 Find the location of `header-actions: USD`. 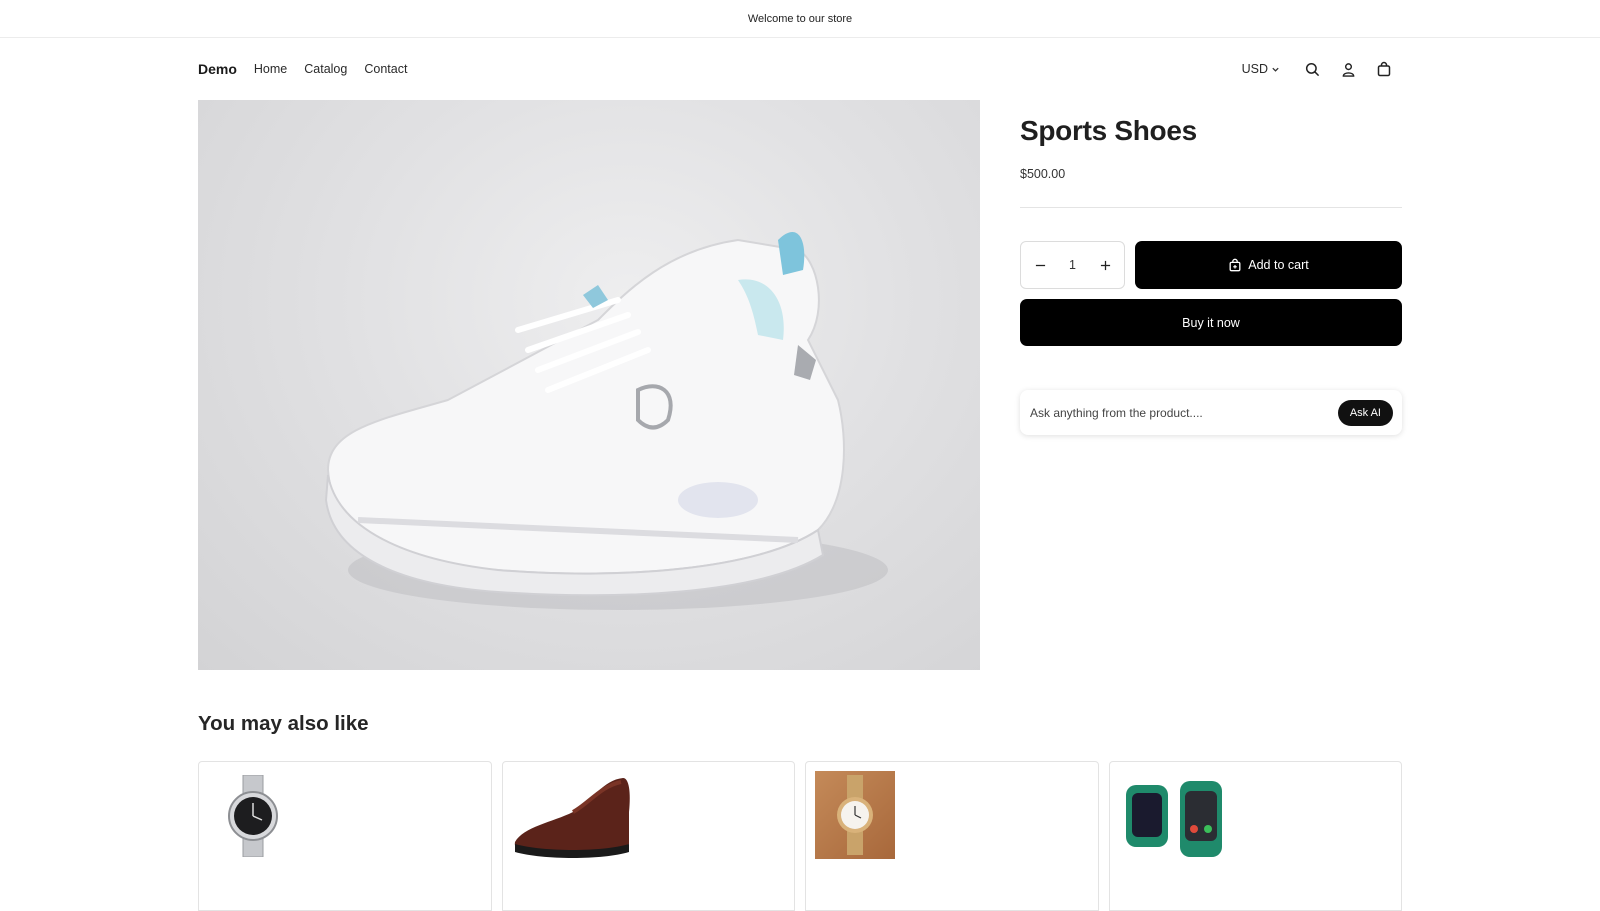

header-actions: USD is located at coordinates (1322, 69).